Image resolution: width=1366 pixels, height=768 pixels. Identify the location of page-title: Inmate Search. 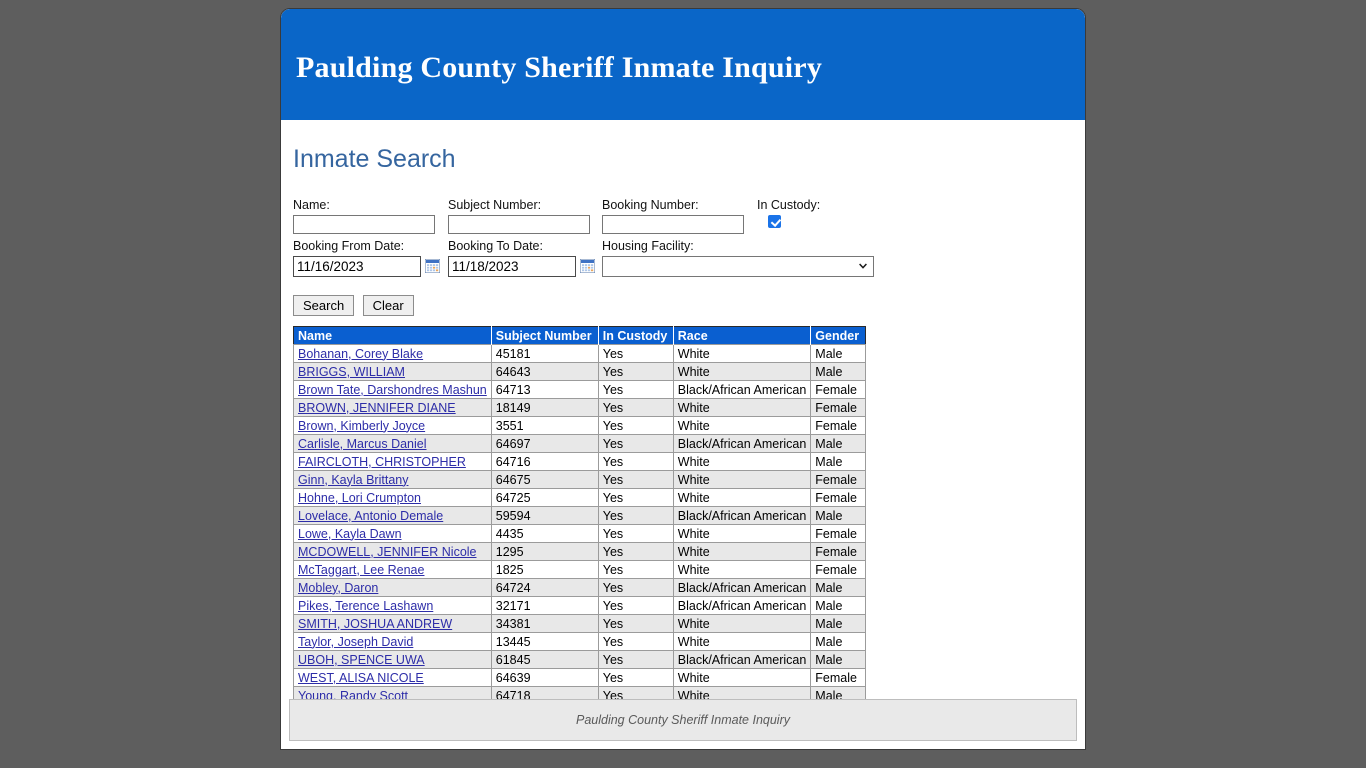
(374, 159).